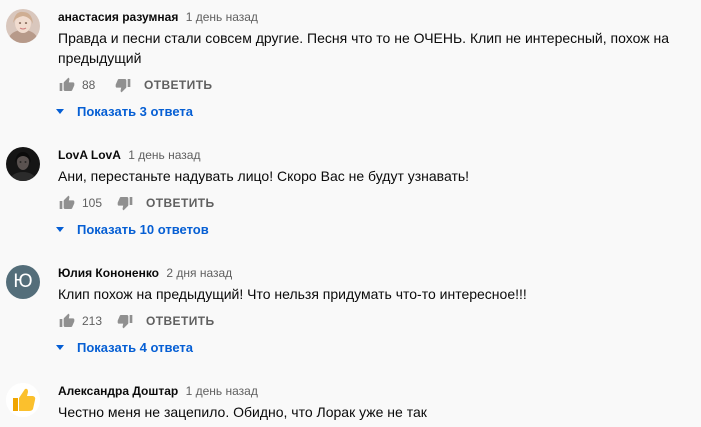  I want to click on show-replies-label: Показать 10 ответов, so click(143, 229).